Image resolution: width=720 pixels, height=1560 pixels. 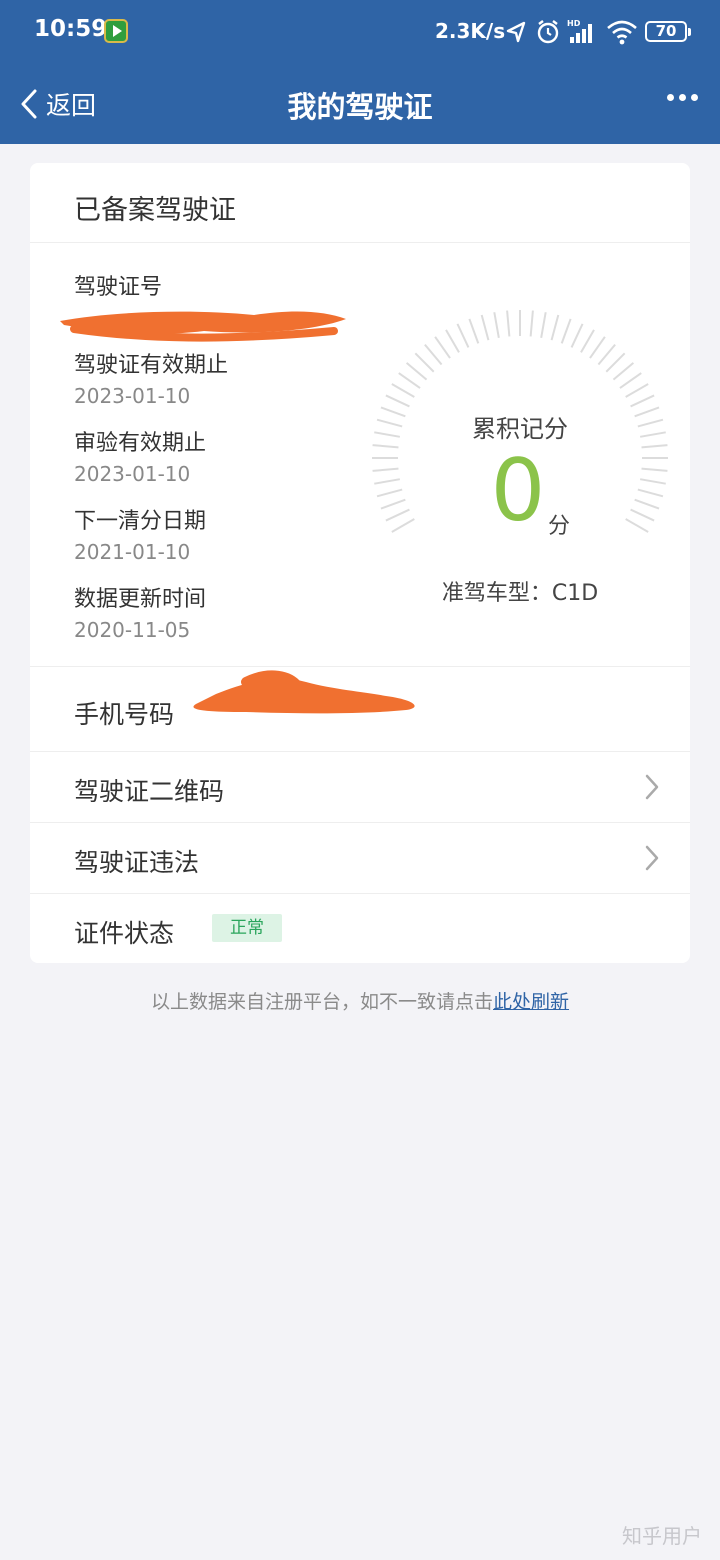 What do you see at coordinates (151, 365) in the screenshot?
I see `license-expiry-label: 驾驶证有效期止` at bounding box center [151, 365].